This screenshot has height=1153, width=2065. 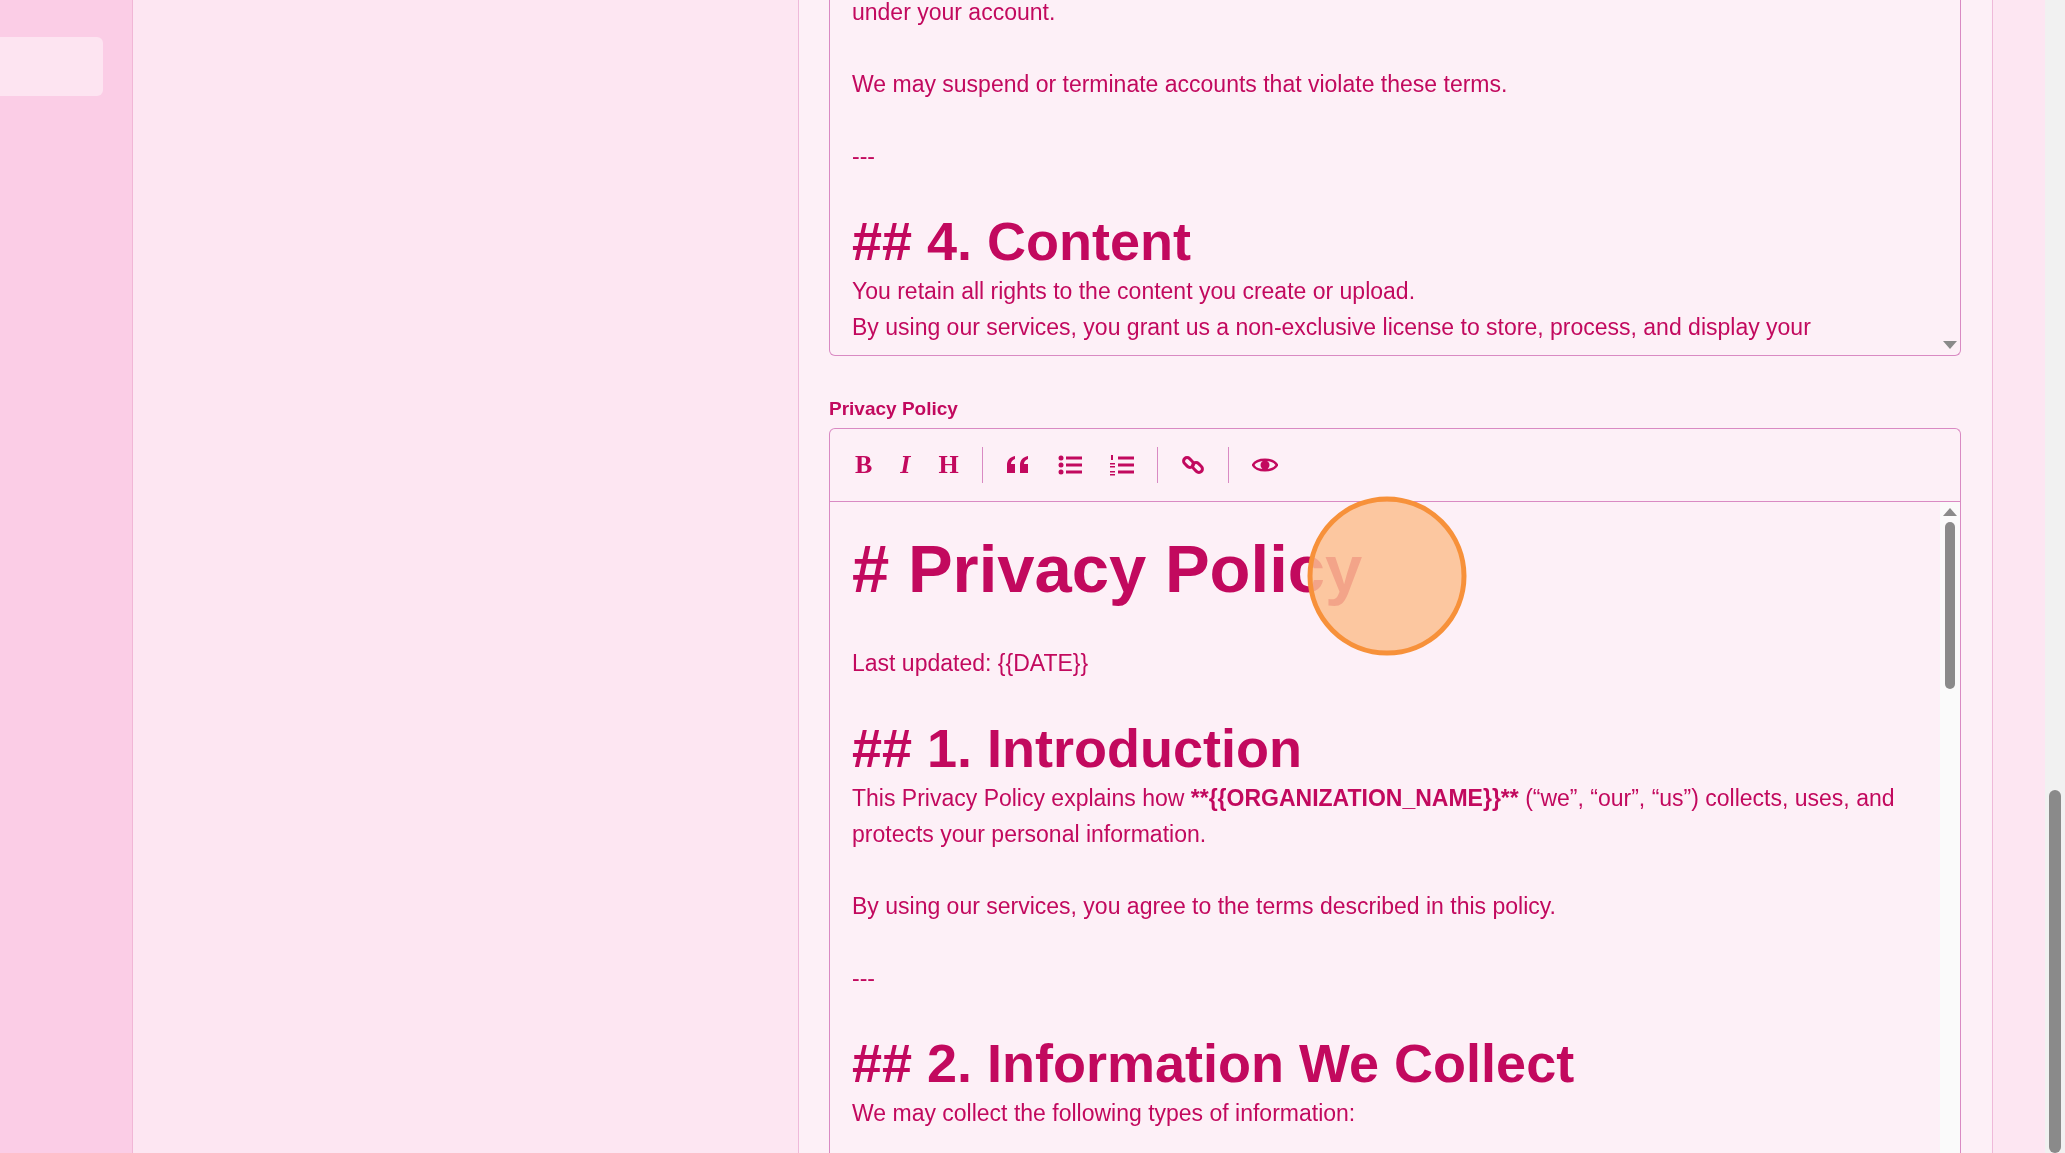 What do you see at coordinates (864, 465) in the screenshot?
I see `format-button: B` at bounding box center [864, 465].